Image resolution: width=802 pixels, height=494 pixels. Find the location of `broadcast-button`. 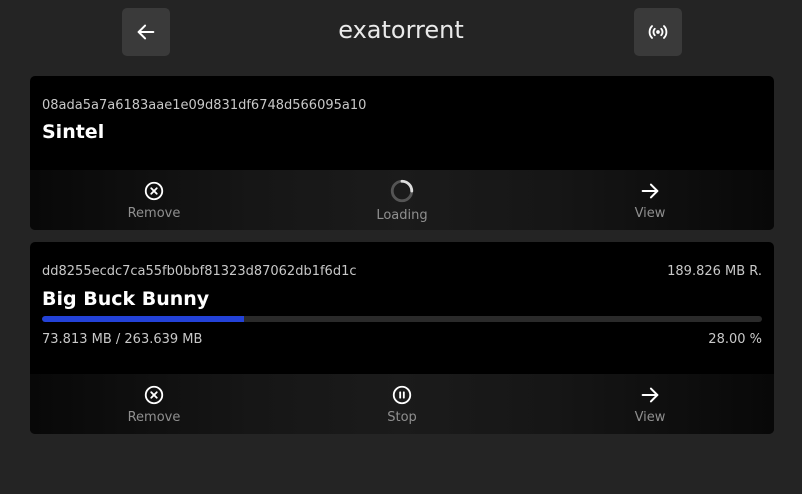

broadcast-button is located at coordinates (658, 32).